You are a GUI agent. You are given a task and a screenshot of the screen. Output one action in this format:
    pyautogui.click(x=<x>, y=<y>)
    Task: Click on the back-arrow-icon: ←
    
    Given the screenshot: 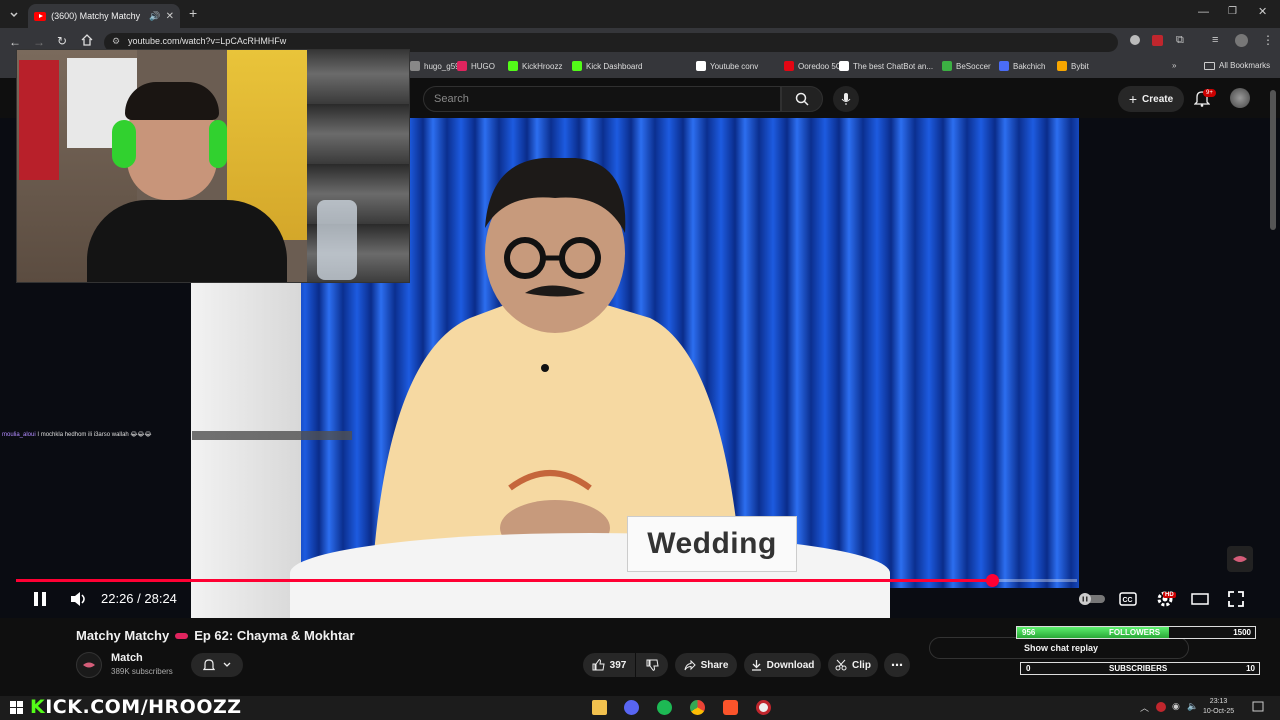 What is the action you would take?
    pyautogui.click(x=15, y=42)
    